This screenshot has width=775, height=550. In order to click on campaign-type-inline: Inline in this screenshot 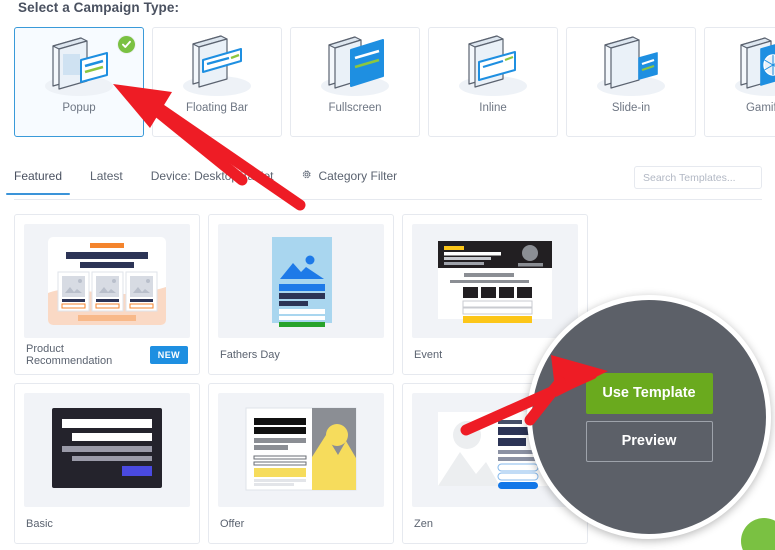, I will do `click(493, 82)`.